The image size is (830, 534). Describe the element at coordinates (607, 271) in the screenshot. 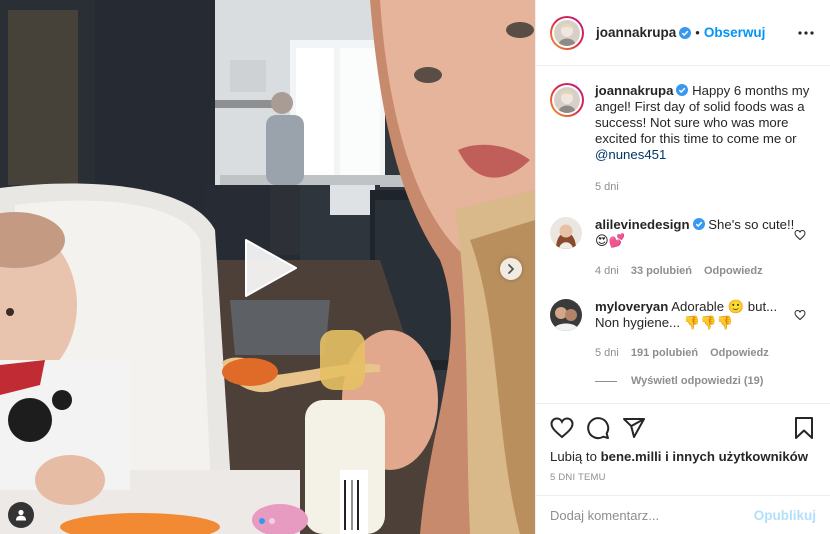

I see `comment-age: 4 dni` at that location.